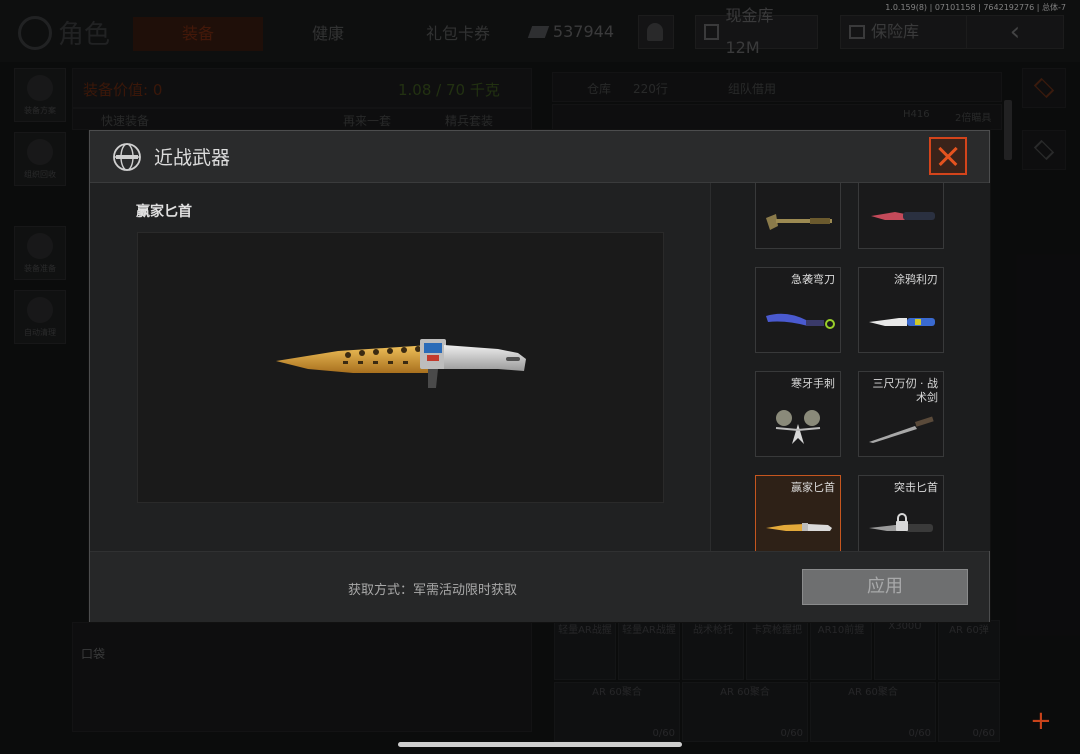 The height and width of the screenshot is (754, 1080). What do you see at coordinates (540, 744) in the screenshot?
I see `home-indicator` at bounding box center [540, 744].